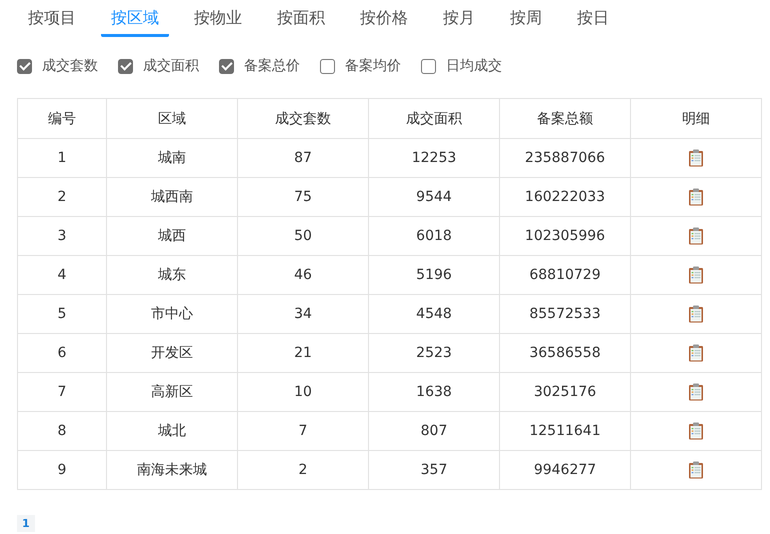  Describe the element at coordinates (172, 470) in the screenshot. I see `table-cell: 南海未来城` at that location.